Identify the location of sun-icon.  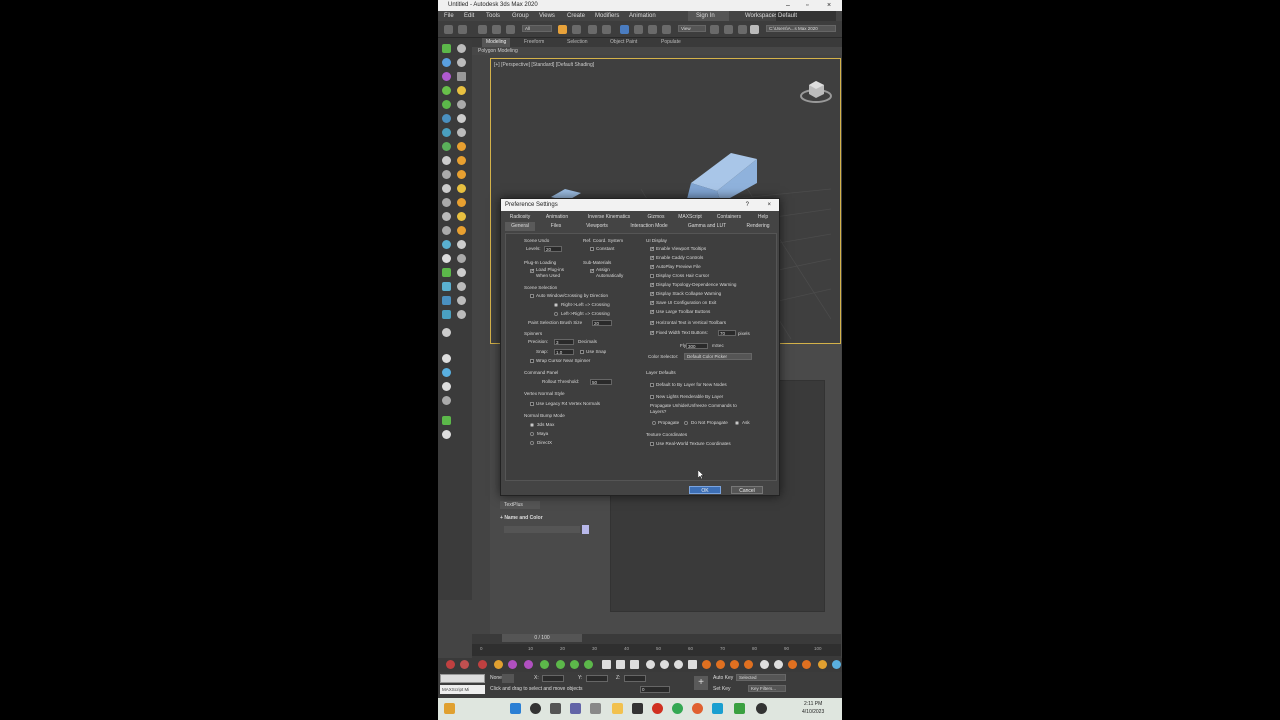
(461, 160).